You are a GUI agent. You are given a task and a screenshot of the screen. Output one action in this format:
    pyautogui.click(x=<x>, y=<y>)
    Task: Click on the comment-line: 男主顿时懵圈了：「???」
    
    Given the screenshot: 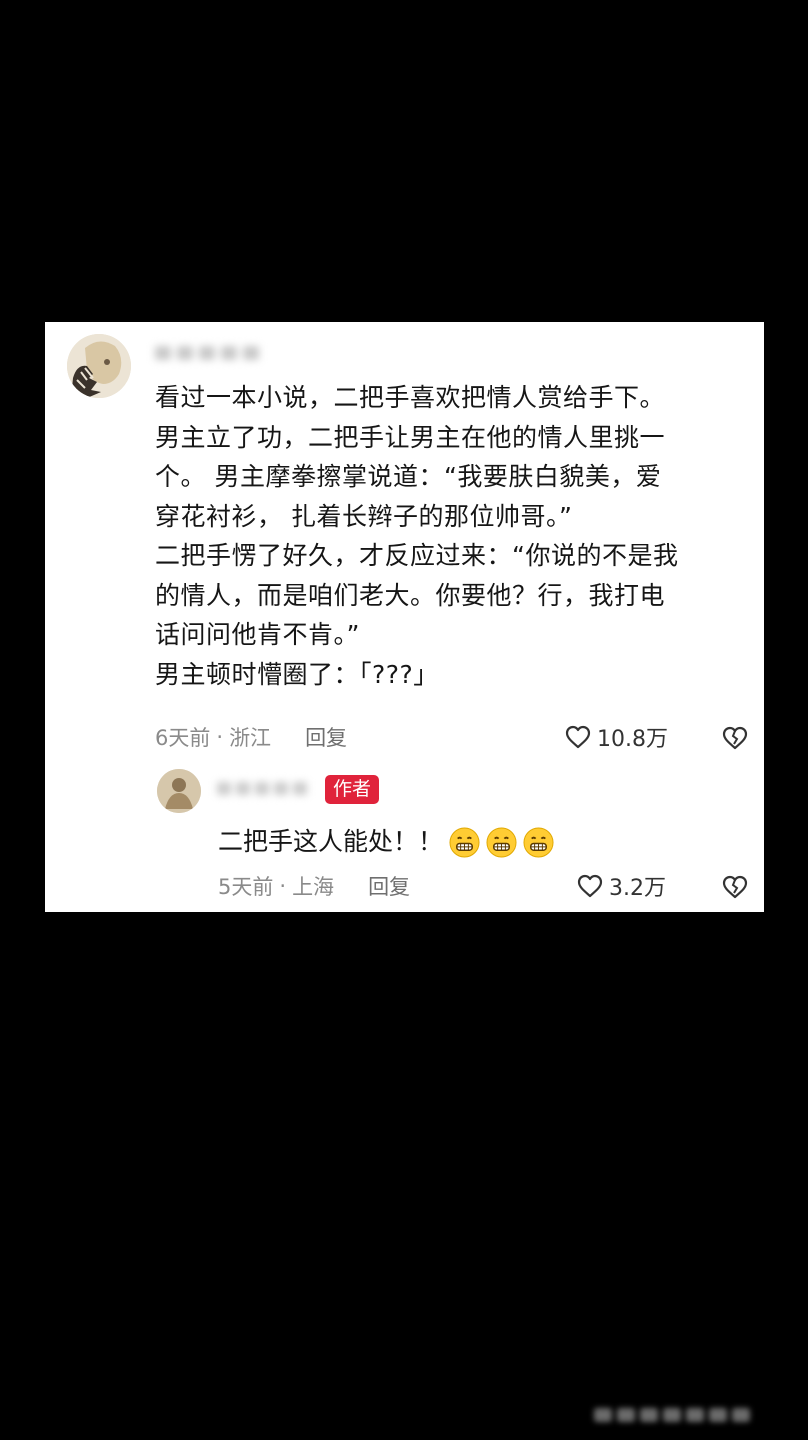 What is the action you would take?
    pyautogui.click(x=297, y=674)
    